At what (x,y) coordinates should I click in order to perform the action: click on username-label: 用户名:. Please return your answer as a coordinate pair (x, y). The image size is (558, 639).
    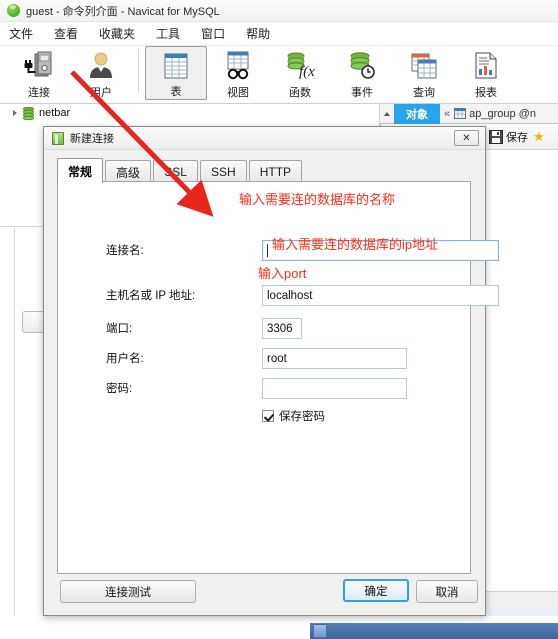
    Looking at the image, I should click on (125, 359).